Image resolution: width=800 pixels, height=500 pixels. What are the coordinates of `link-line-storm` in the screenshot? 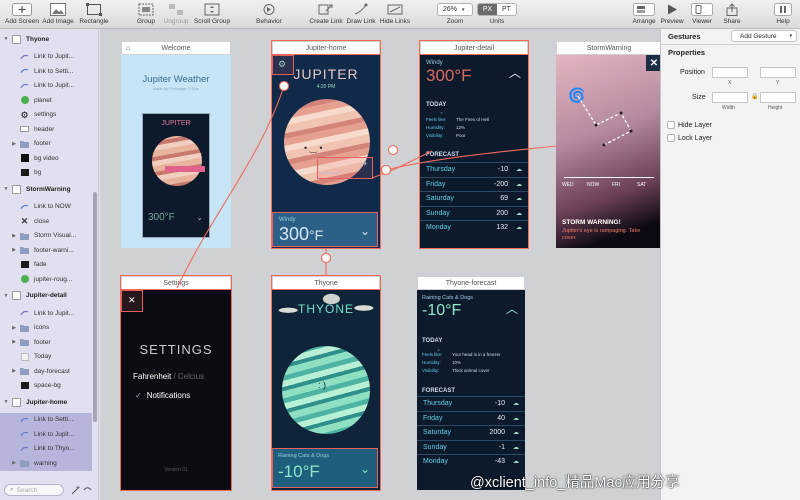 It's located at (471, 158).